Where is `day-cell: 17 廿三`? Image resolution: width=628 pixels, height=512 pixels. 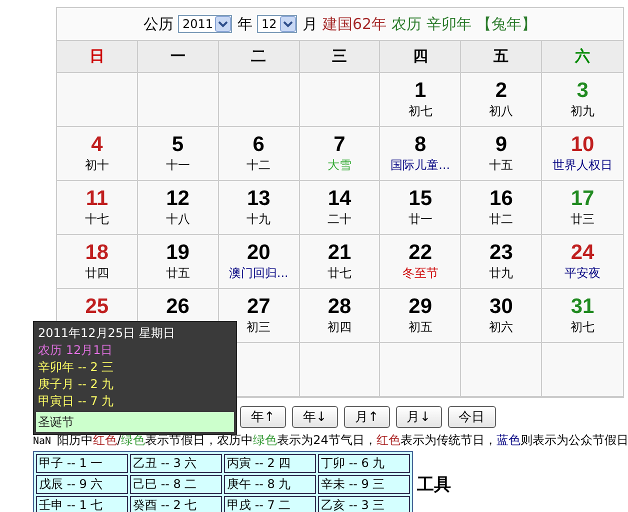
day-cell: 17 廿三 is located at coordinates (582, 208).